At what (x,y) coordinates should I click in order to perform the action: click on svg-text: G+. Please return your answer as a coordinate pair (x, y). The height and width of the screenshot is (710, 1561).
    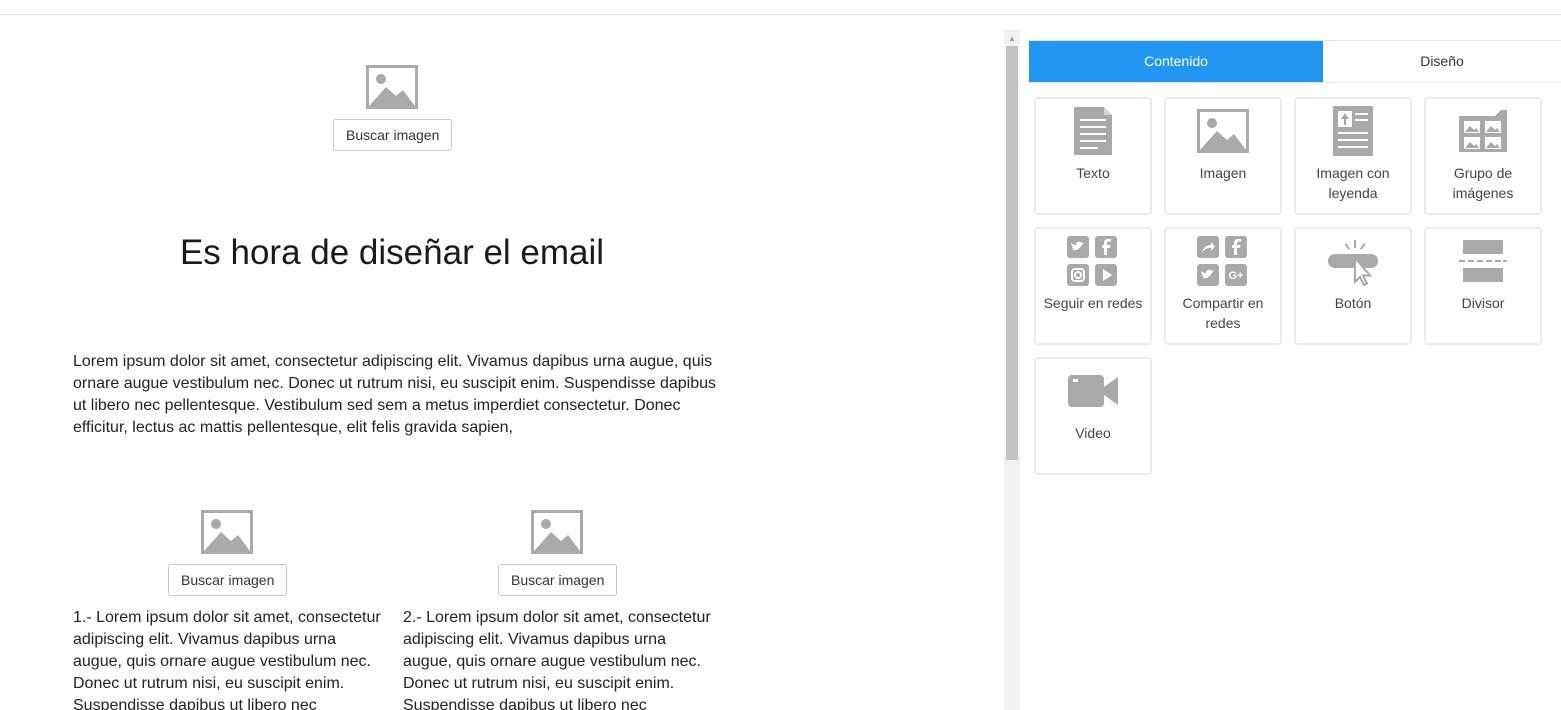
    Looking at the image, I should click on (1236, 276).